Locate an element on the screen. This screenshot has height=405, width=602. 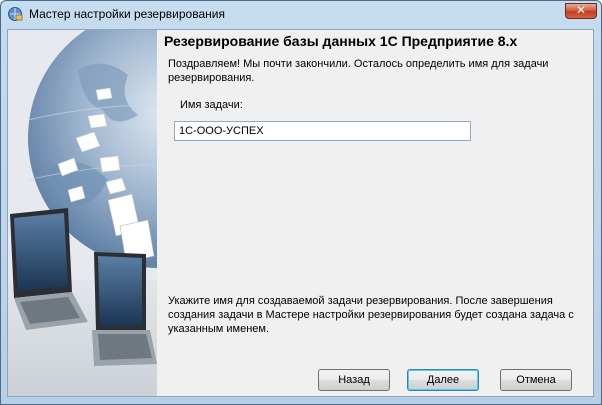
window-title: Мастер настройки резервирования is located at coordinates (127, 14).